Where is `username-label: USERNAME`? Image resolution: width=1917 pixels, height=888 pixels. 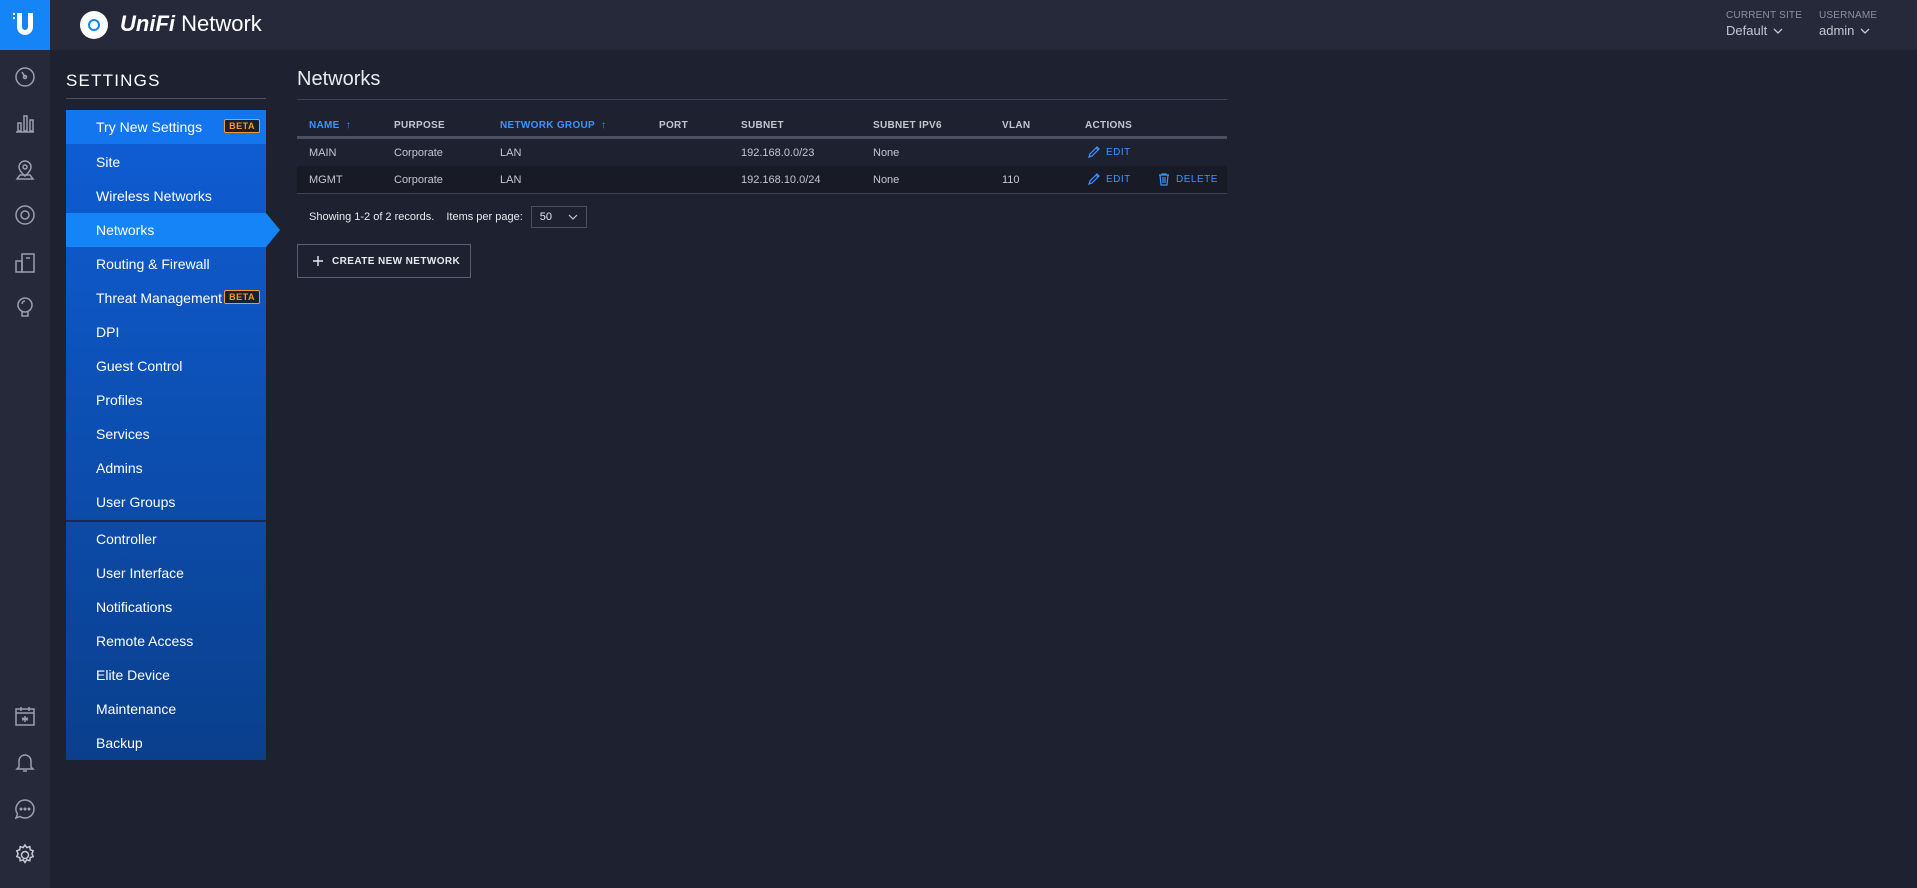
username-label: USERNAME is located at coordinates (1848, 15).